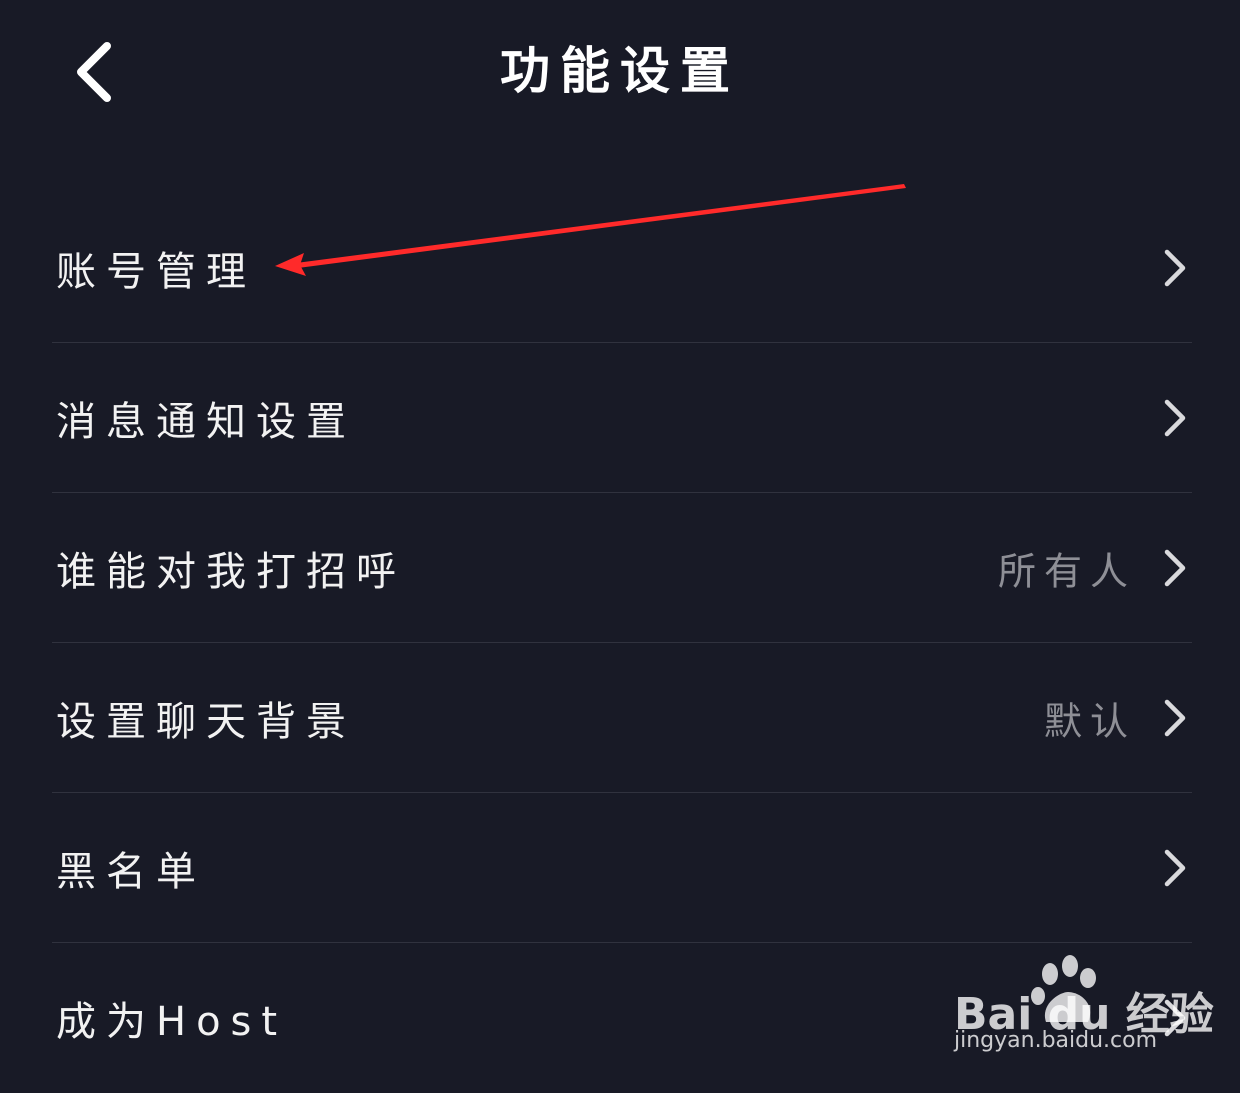 The width and height of the screenshot is (1240, 1093). What do you see at coordinates (172, 1022) in the screenshot?
I see `settings-item-label: 成为Host` at bounding box center [172, 1022].